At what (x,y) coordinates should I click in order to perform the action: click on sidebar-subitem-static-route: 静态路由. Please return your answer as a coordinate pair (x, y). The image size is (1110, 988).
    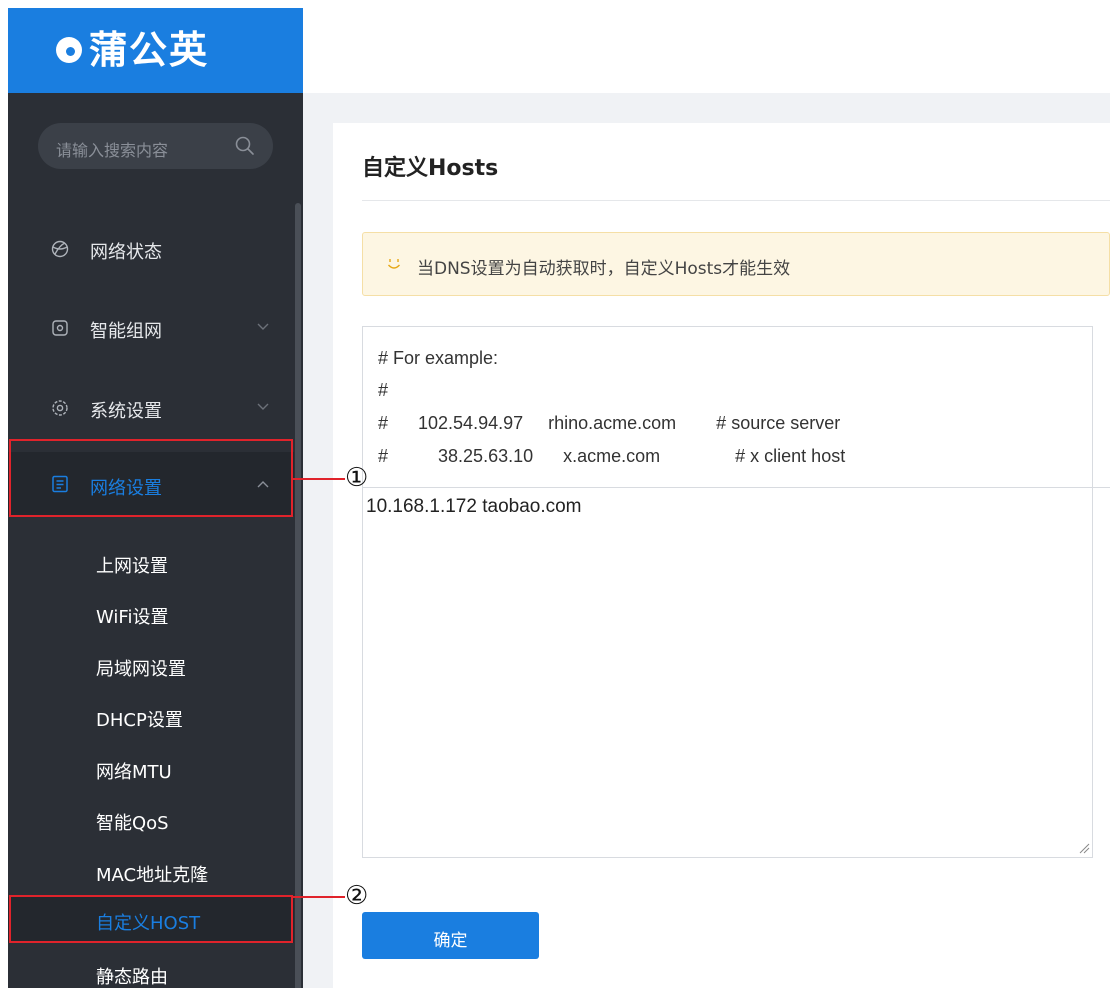
    Looking at the image, I should click on (151, 969).